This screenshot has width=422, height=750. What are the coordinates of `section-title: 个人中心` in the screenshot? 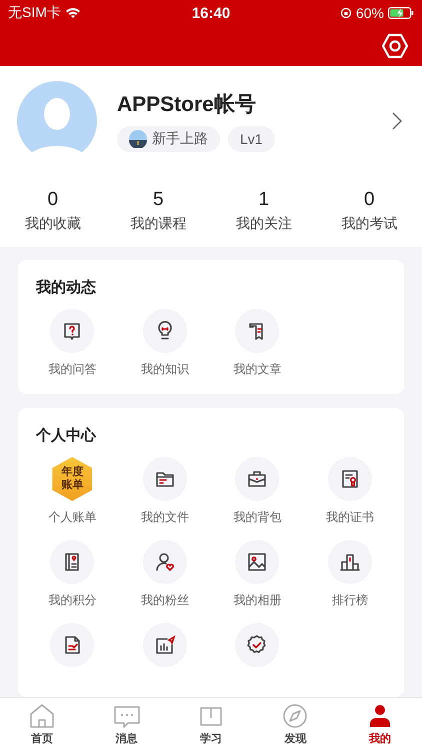 It's located at (66, 435).